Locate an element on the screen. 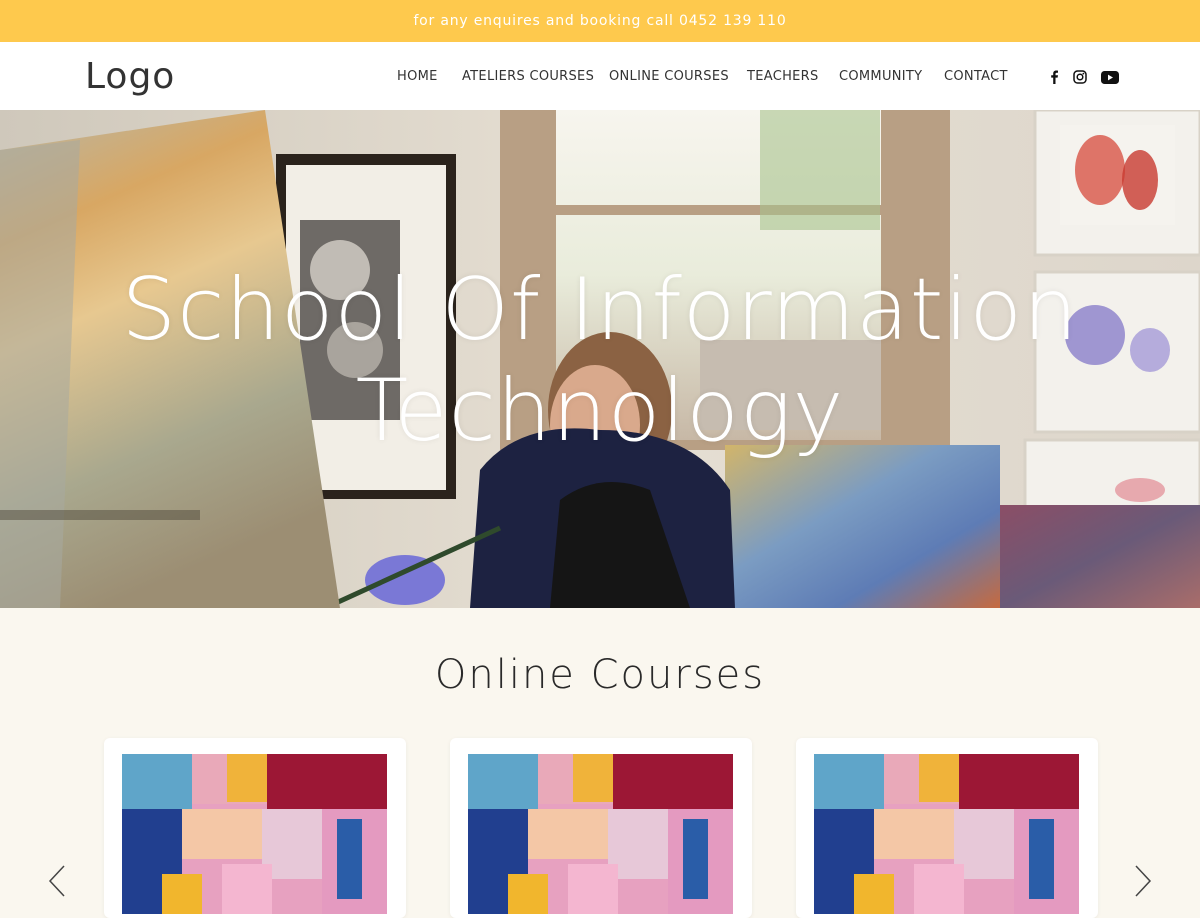 This screenshot has height=918, width=1200. chevron-left-icon is located at coordinates (57, 883).